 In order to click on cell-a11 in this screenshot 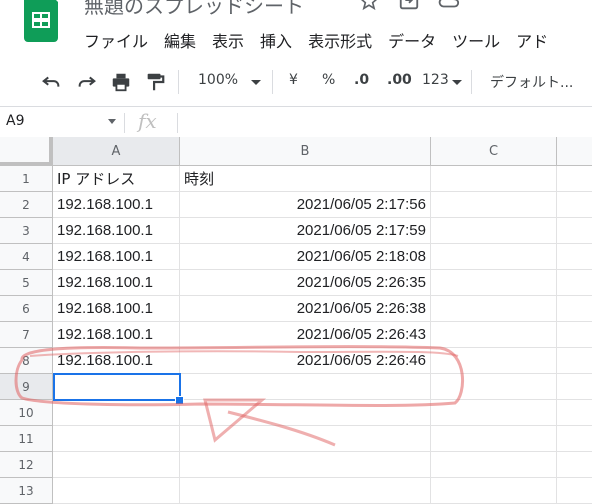, I will do `click(116, 439)`.